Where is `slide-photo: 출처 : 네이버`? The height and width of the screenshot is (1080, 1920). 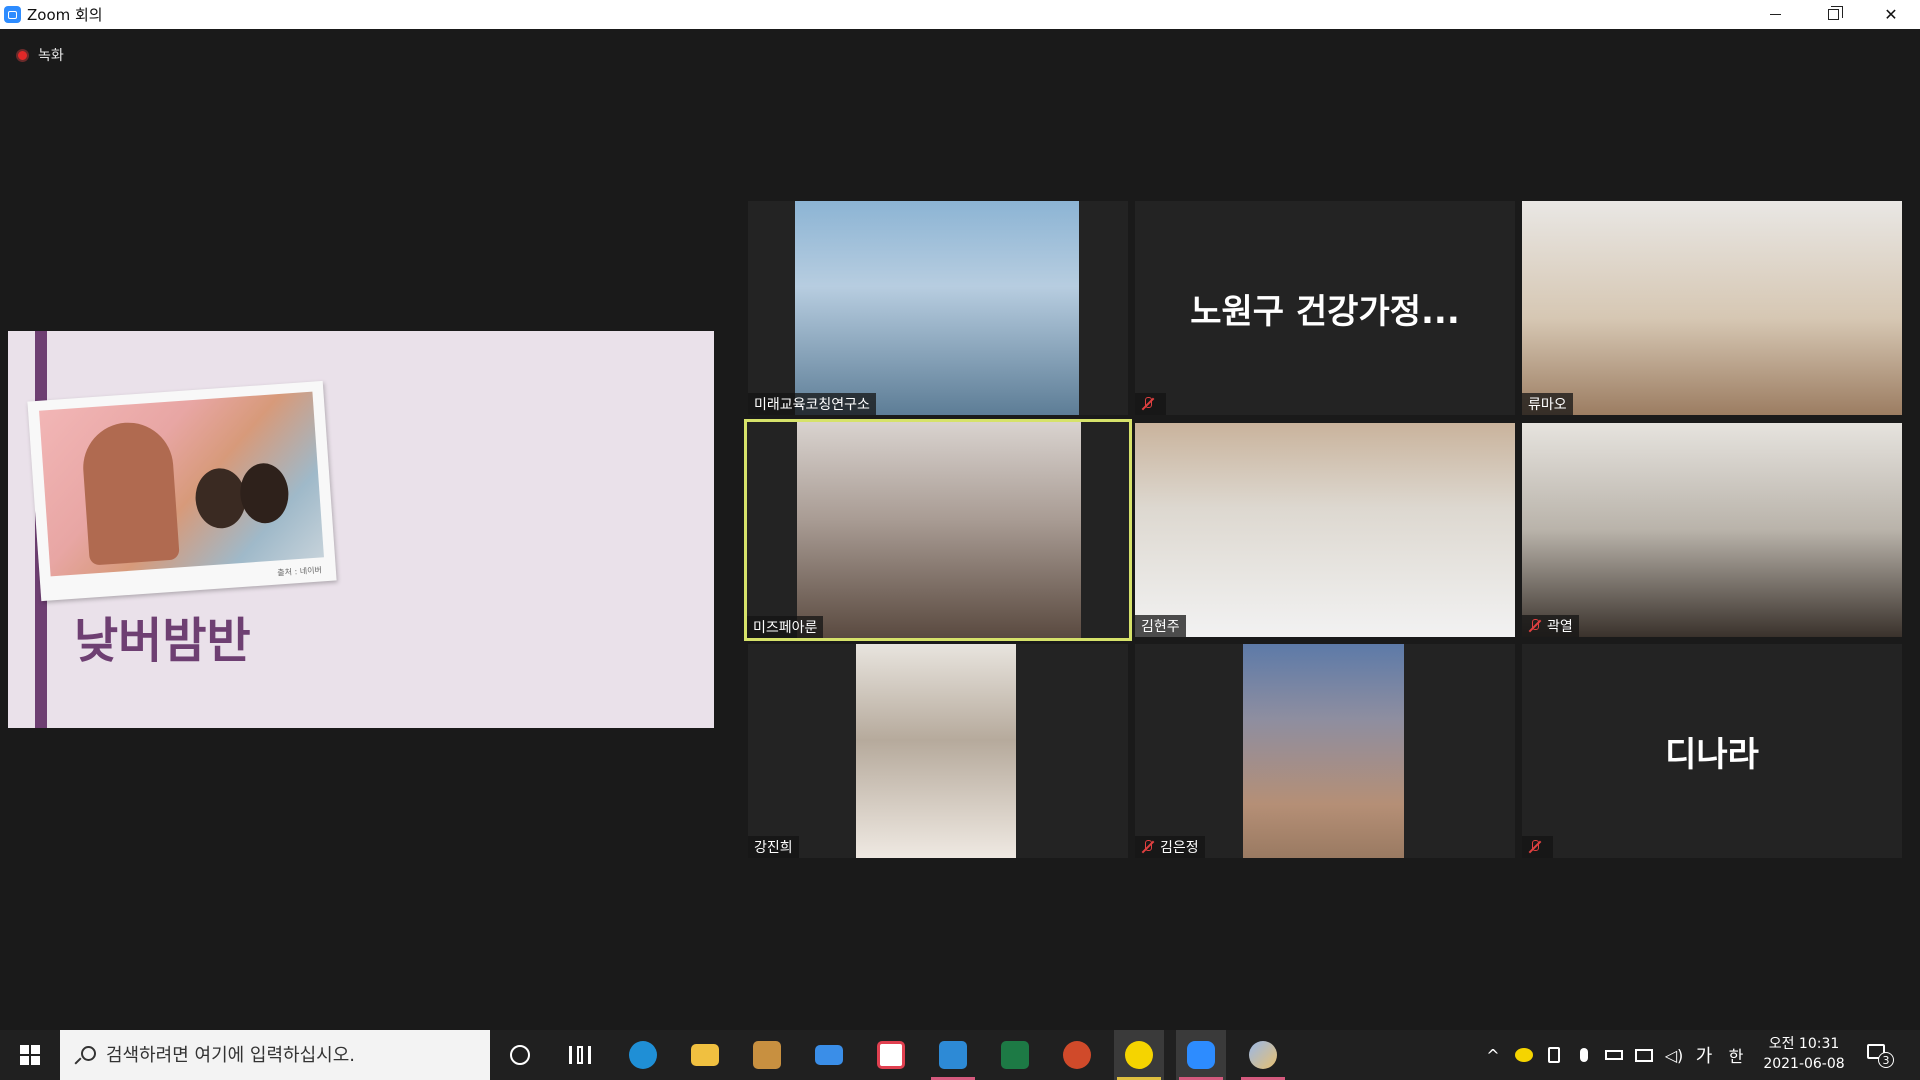 slide-photo: 출처 : 네이버 is located at coordinates (182, 491).